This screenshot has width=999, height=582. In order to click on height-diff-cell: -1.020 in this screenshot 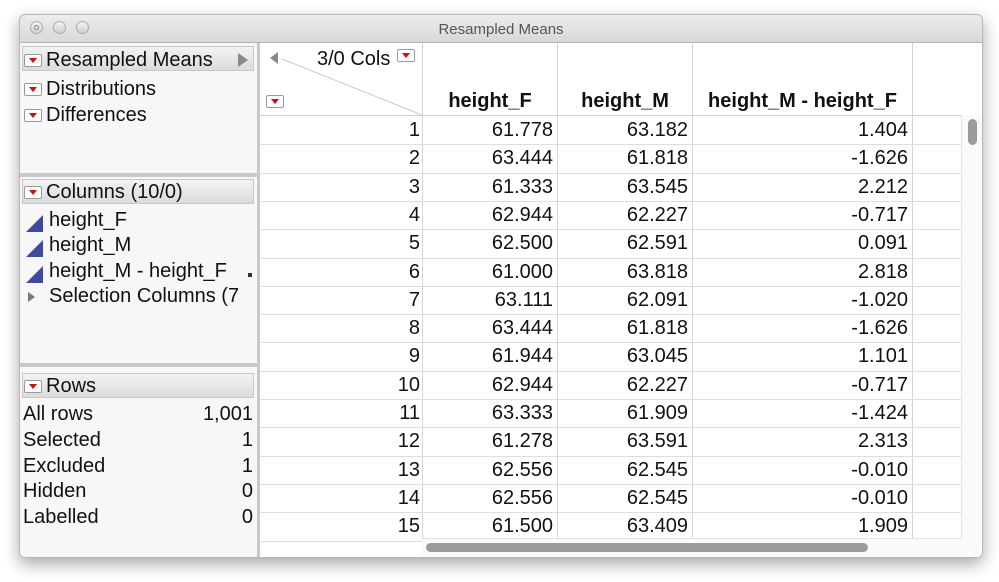, I will do `click(879, 300)`.